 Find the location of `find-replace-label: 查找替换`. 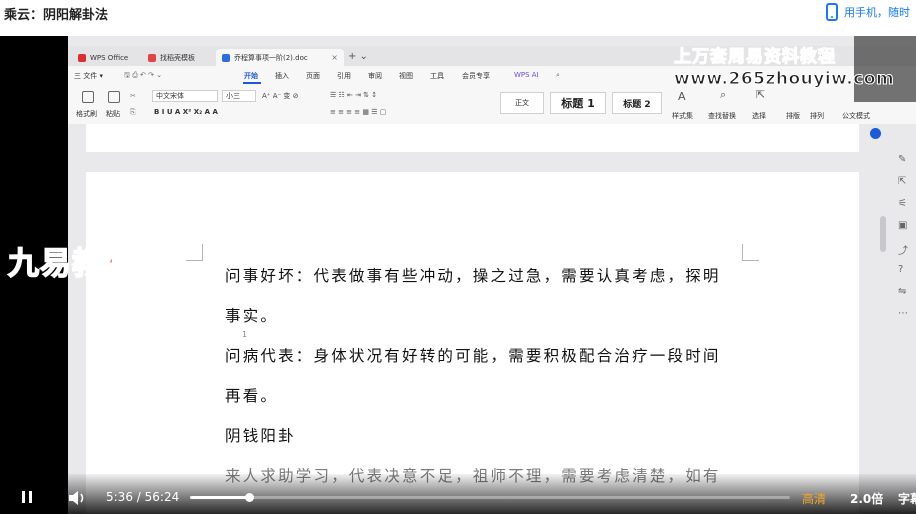

find-replace-label: 查找替换 is located at coordinates (722, 116).